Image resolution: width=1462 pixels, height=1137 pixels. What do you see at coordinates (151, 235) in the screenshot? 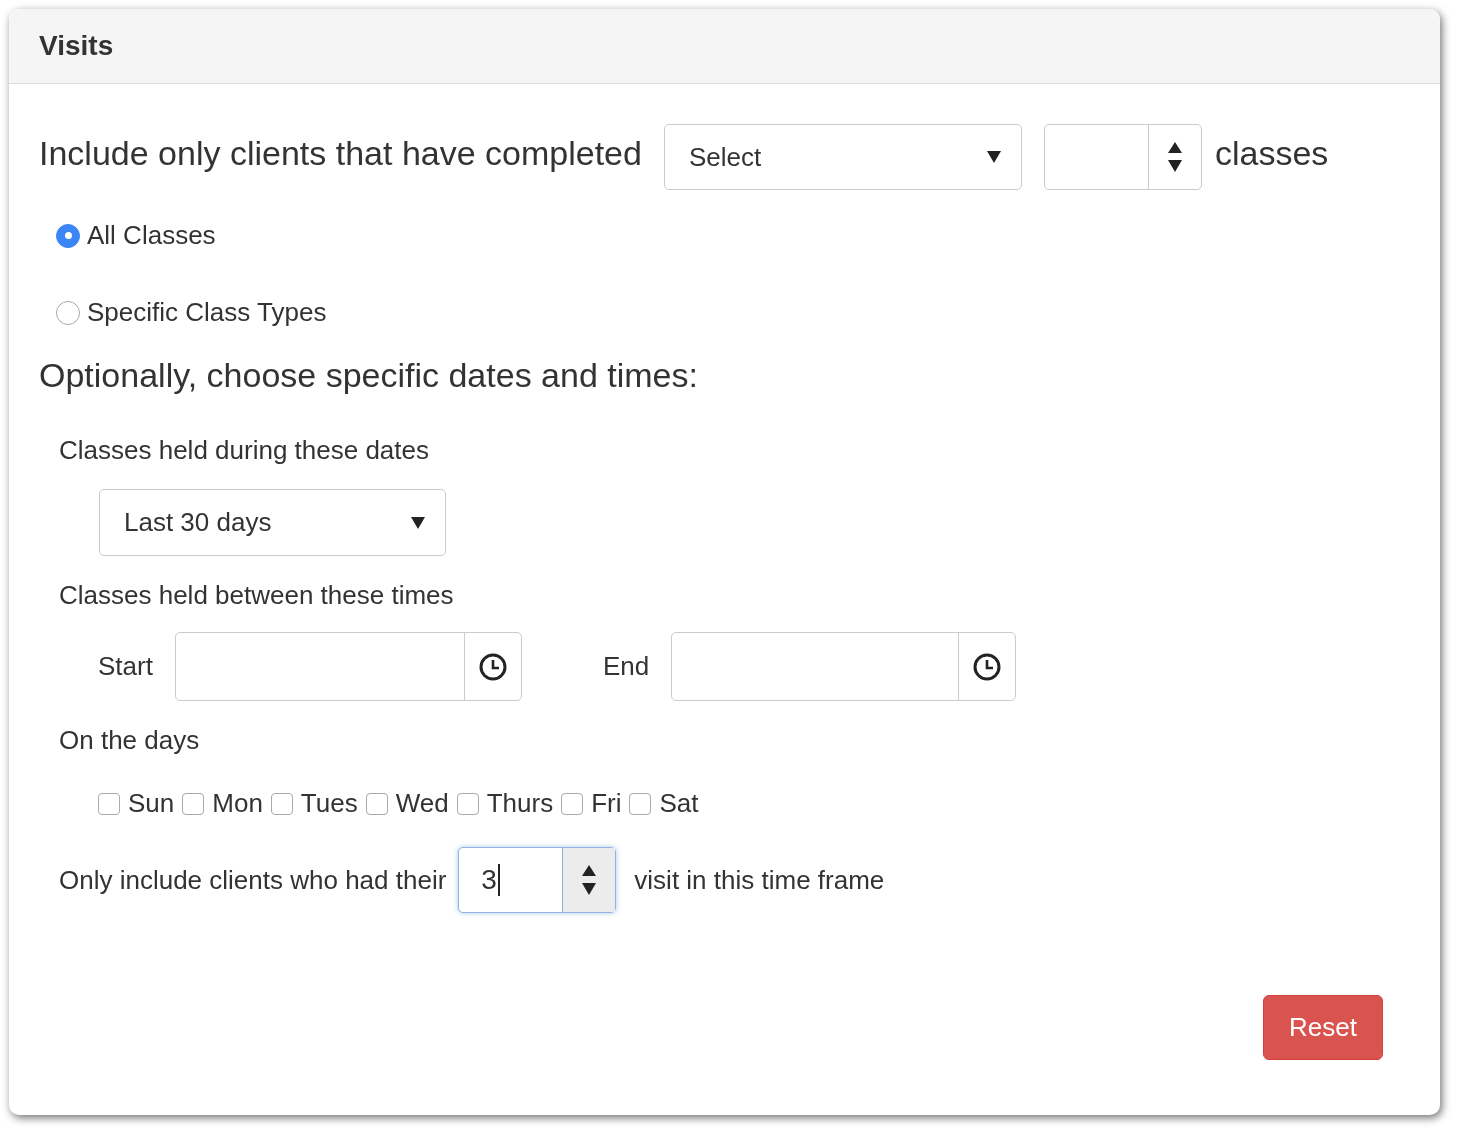
I see `radio-label: All Classes` at bounding box center [151, 235].